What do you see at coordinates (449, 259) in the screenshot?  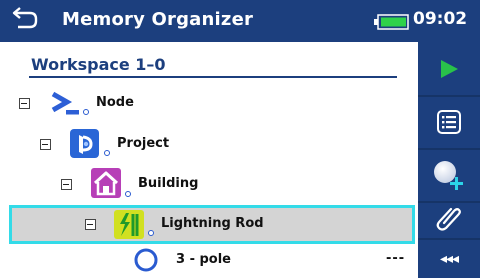 I see `more-options-button: ◂◂◂` at bounding box center [449, 259].